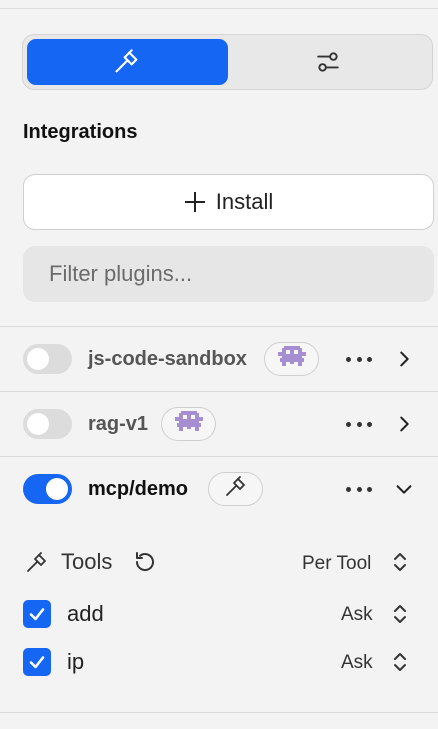 The image size is (438, 729). Describe the element at coordinates (76, 661) in the screenshot. I see `tool-name: ip` at that location.